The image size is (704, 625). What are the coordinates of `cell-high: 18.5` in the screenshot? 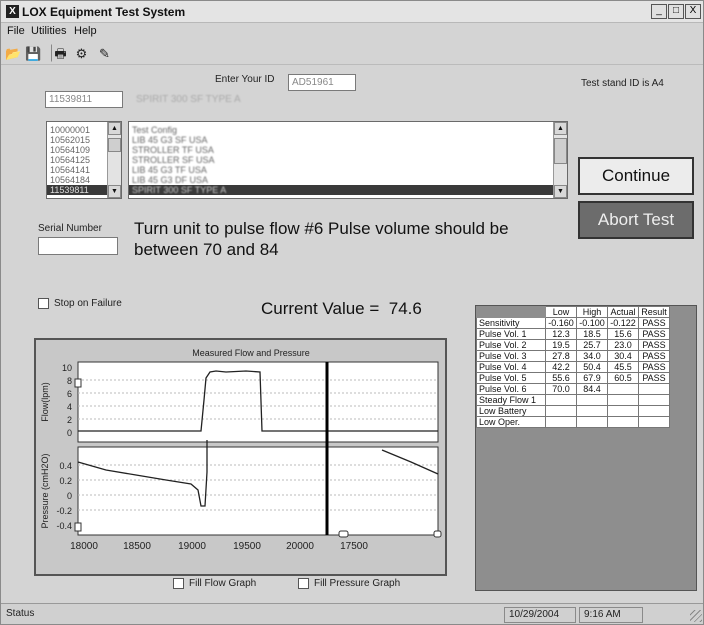 It's located at (592, 334).